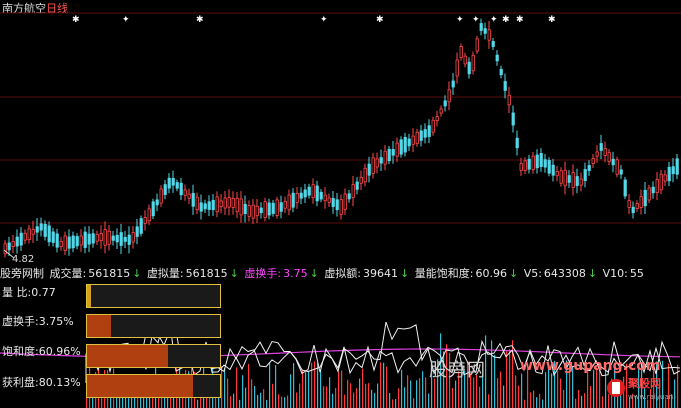 The width and height of the screenshot is (681, 408). Describe the element at coordinates (41, 382) in the screenshot. I see `profit-ratio-label: 获利盘:80.13%` at that location.